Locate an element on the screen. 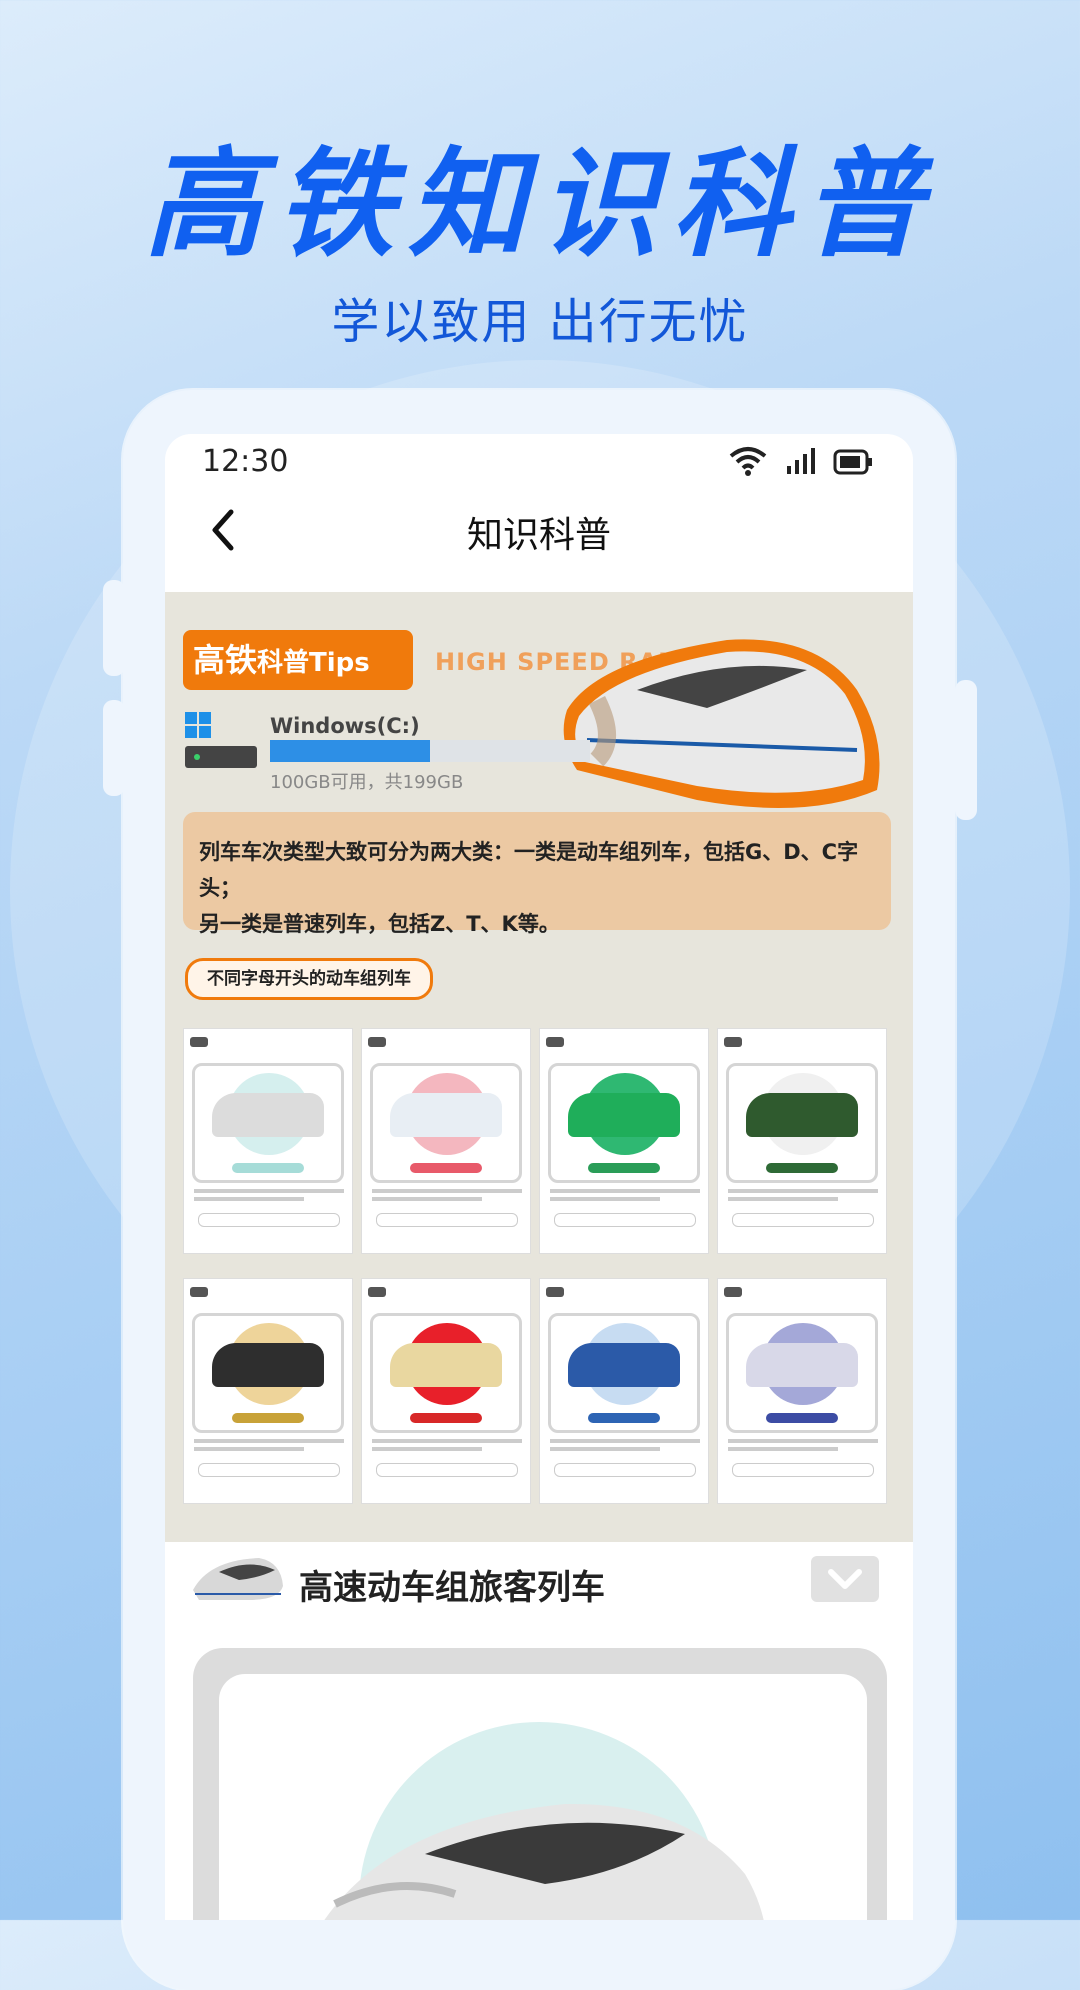 The image size is (1080, 1990). detail-train-image is located at coordinates (544, 1861).